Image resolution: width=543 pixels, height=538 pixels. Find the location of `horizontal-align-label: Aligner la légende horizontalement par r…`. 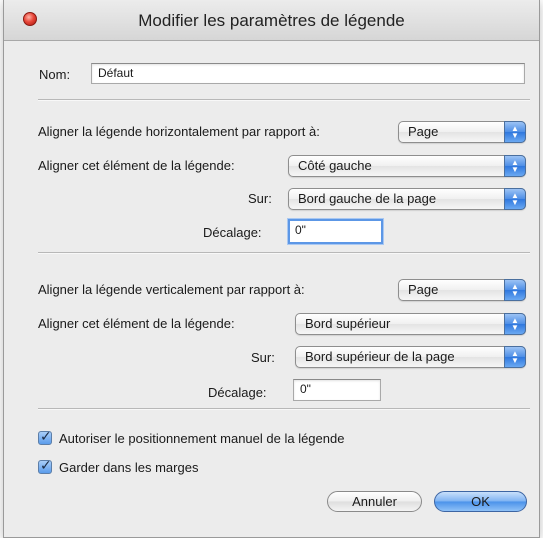

horizontal-align-label: Aligner la légende horizontalement par r… is located at coordinates (179, 131).